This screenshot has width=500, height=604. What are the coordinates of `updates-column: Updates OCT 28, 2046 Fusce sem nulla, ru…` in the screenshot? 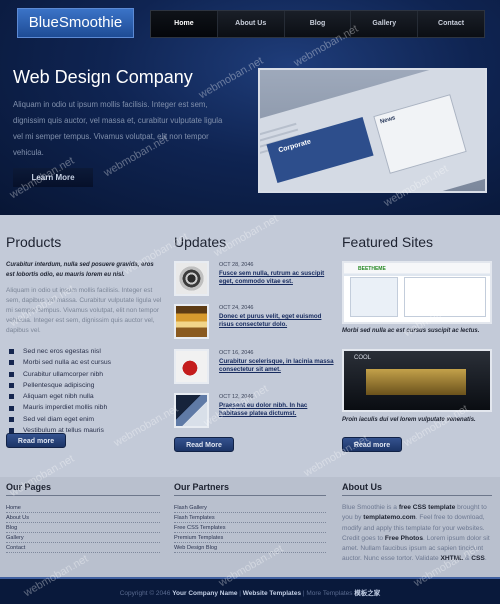 It's located at (254, 333).